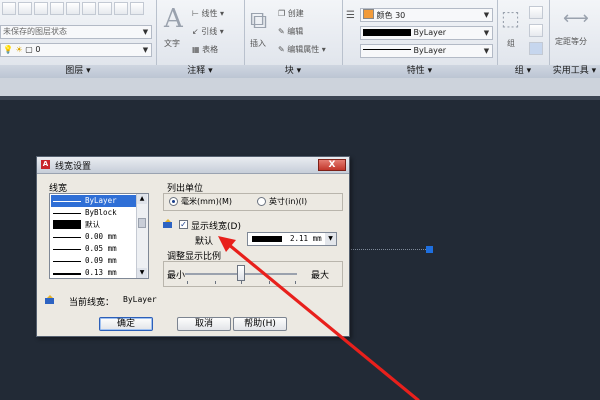  I want to click on ok-button: 确定, so click(126, 324).